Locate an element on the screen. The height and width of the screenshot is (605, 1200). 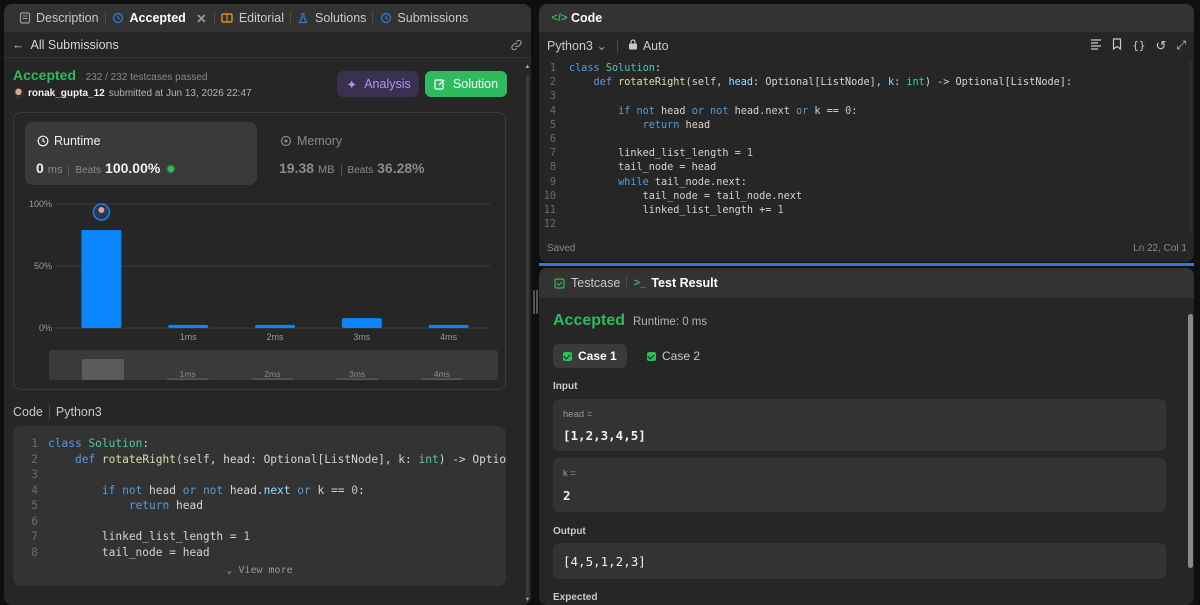
chart-navigator: 1ms 2ms 3ms 4ms is located at coordinates (273, 365).